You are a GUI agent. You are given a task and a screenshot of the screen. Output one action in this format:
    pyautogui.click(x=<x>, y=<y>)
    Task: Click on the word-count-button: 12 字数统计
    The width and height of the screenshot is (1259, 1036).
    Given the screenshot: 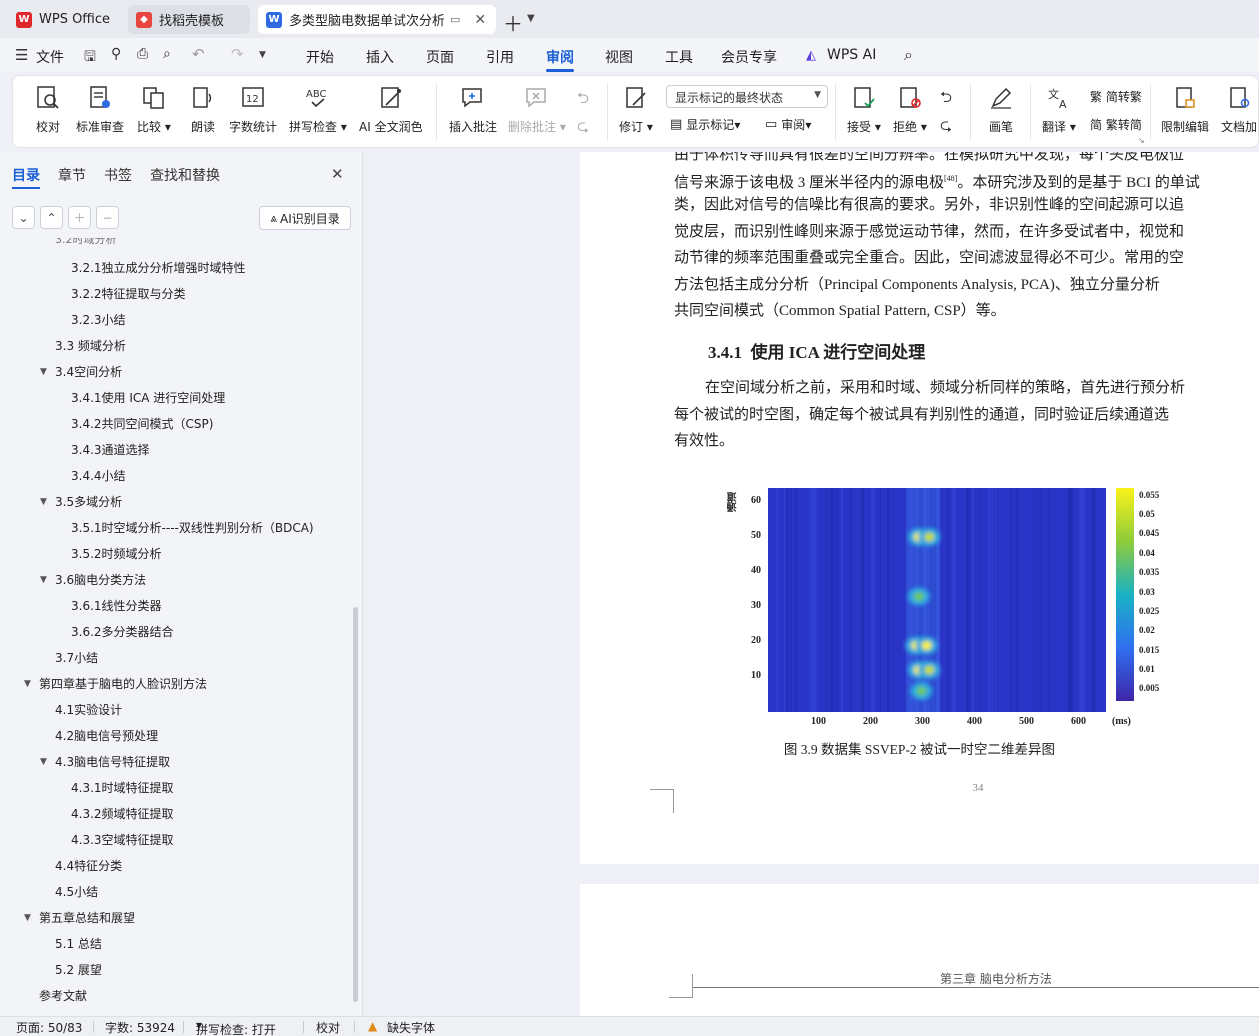 What is the action you would take?
    pyautogui.click(x=253, y=109)
    